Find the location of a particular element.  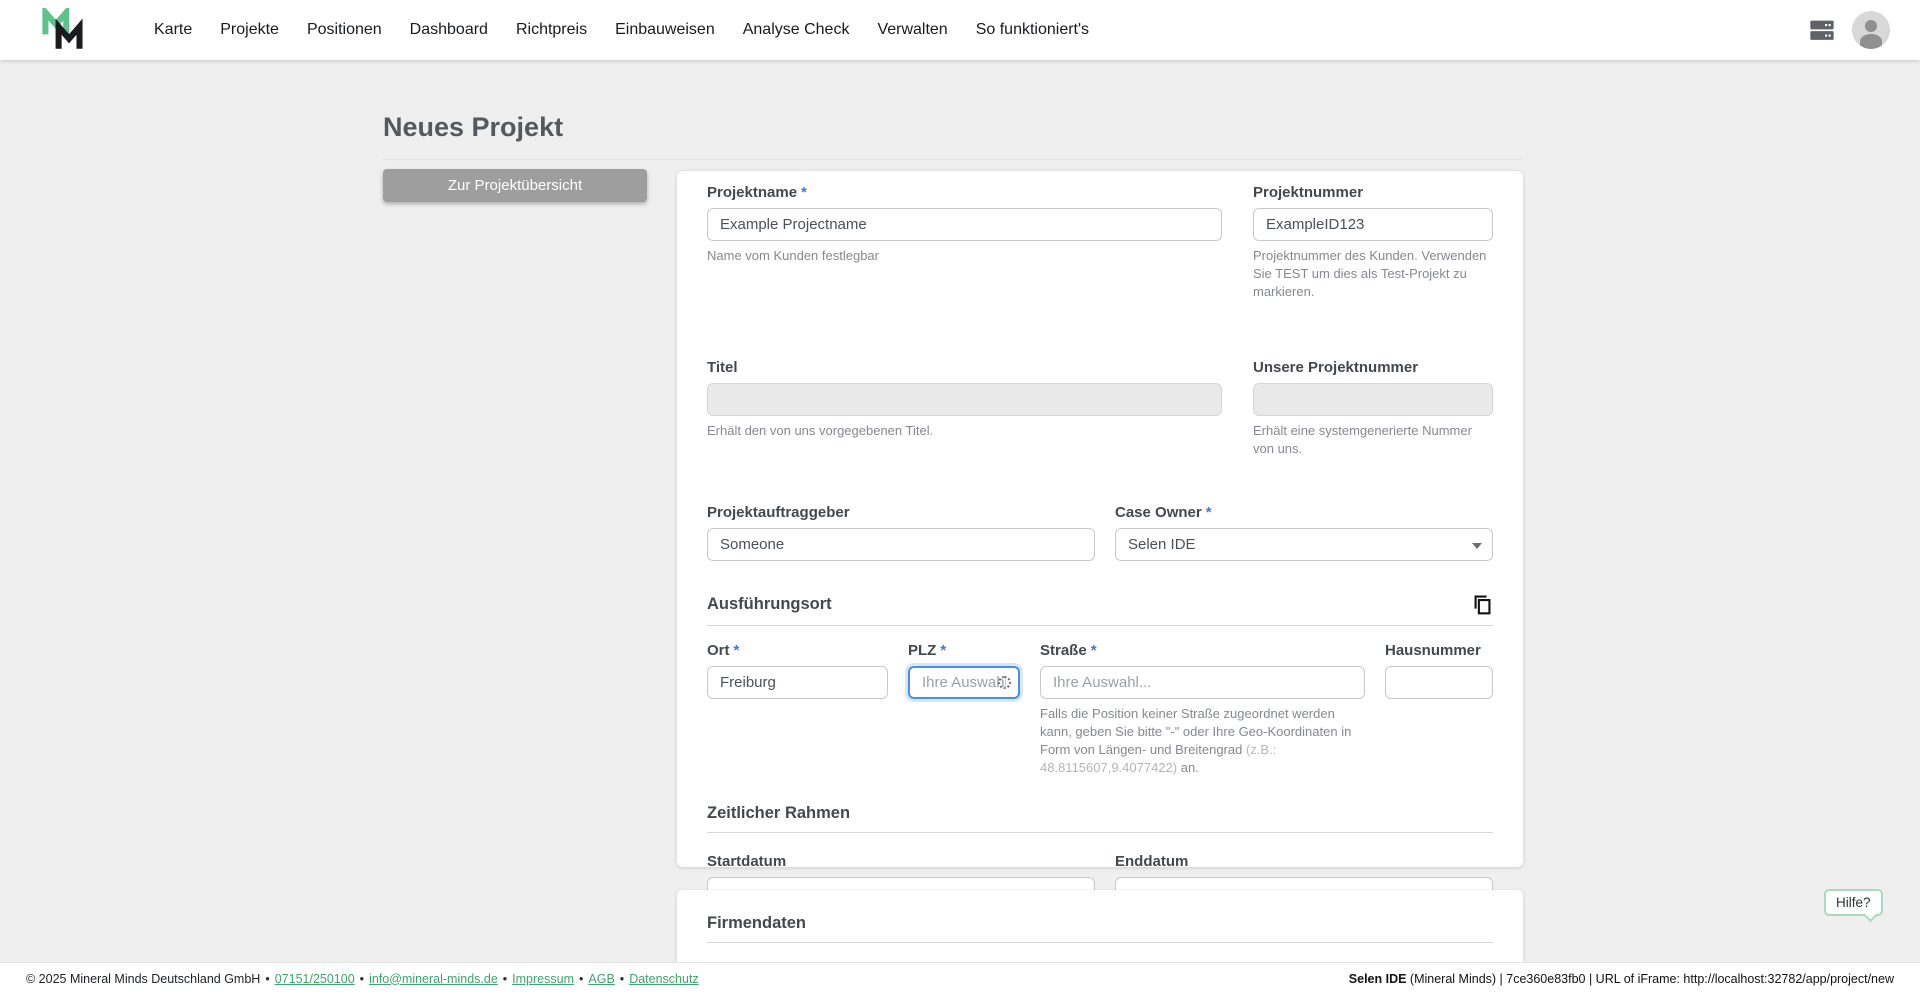

case-owner-label: Case Owner * is located at coordinates (1163, 512).